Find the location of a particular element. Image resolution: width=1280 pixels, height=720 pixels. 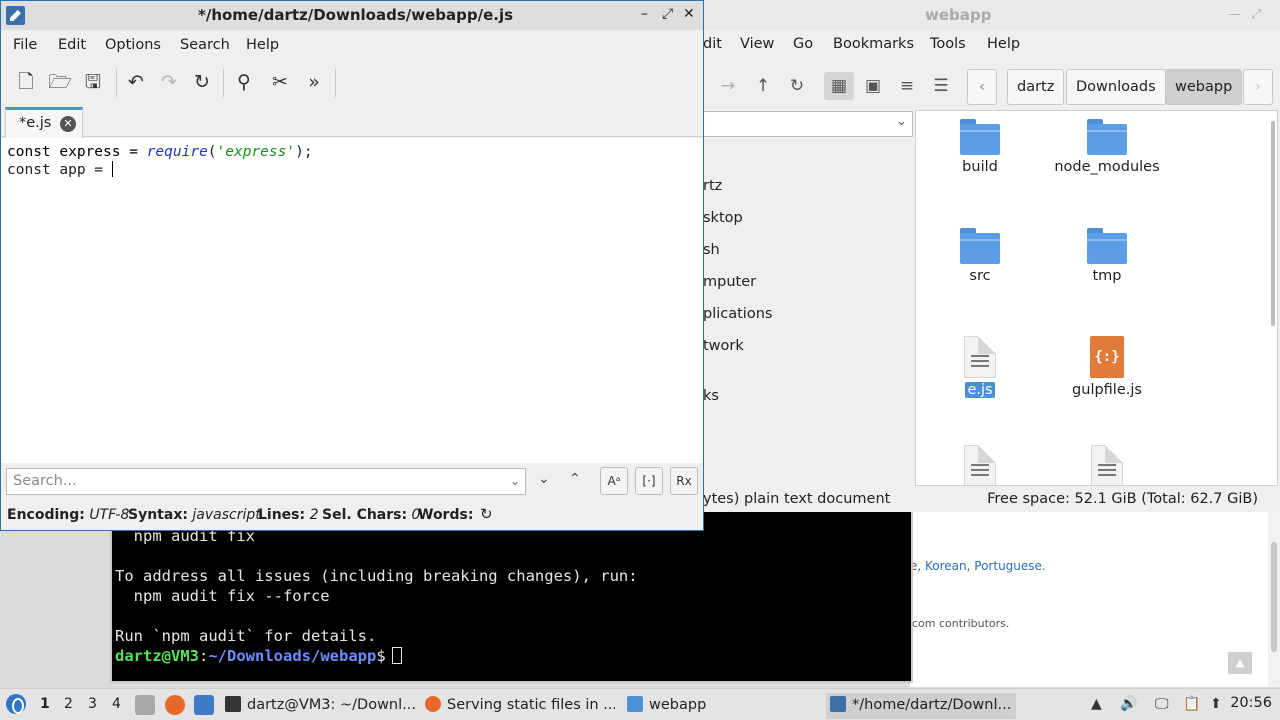

clipboard-icon: 📋 is located at coordinates (1191, 704).